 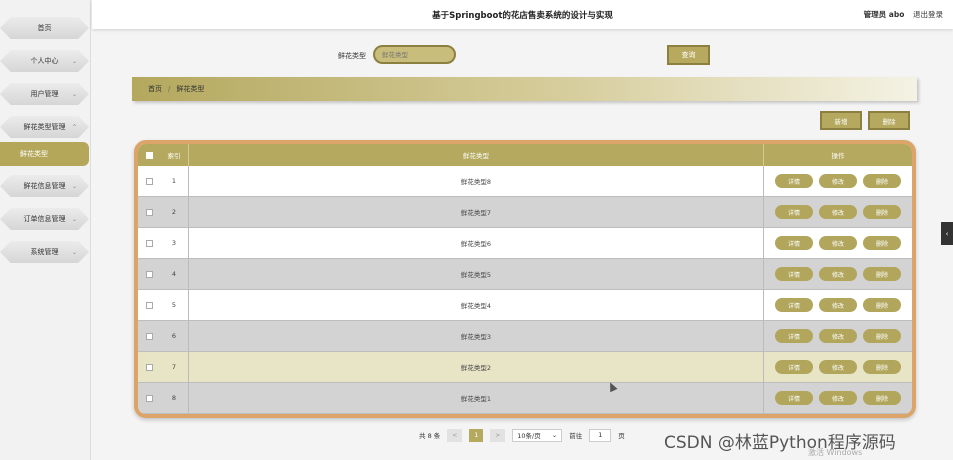 I want to click on sidebar-item-user-management: 用户管理 ⌄, so click(x=44, y=94).